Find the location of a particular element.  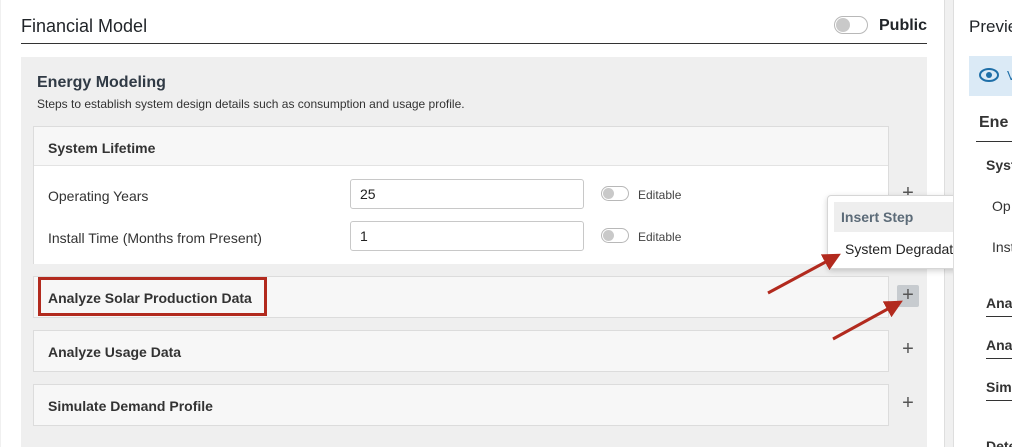

preview-row: Simu is located at coordinates (999, 387).